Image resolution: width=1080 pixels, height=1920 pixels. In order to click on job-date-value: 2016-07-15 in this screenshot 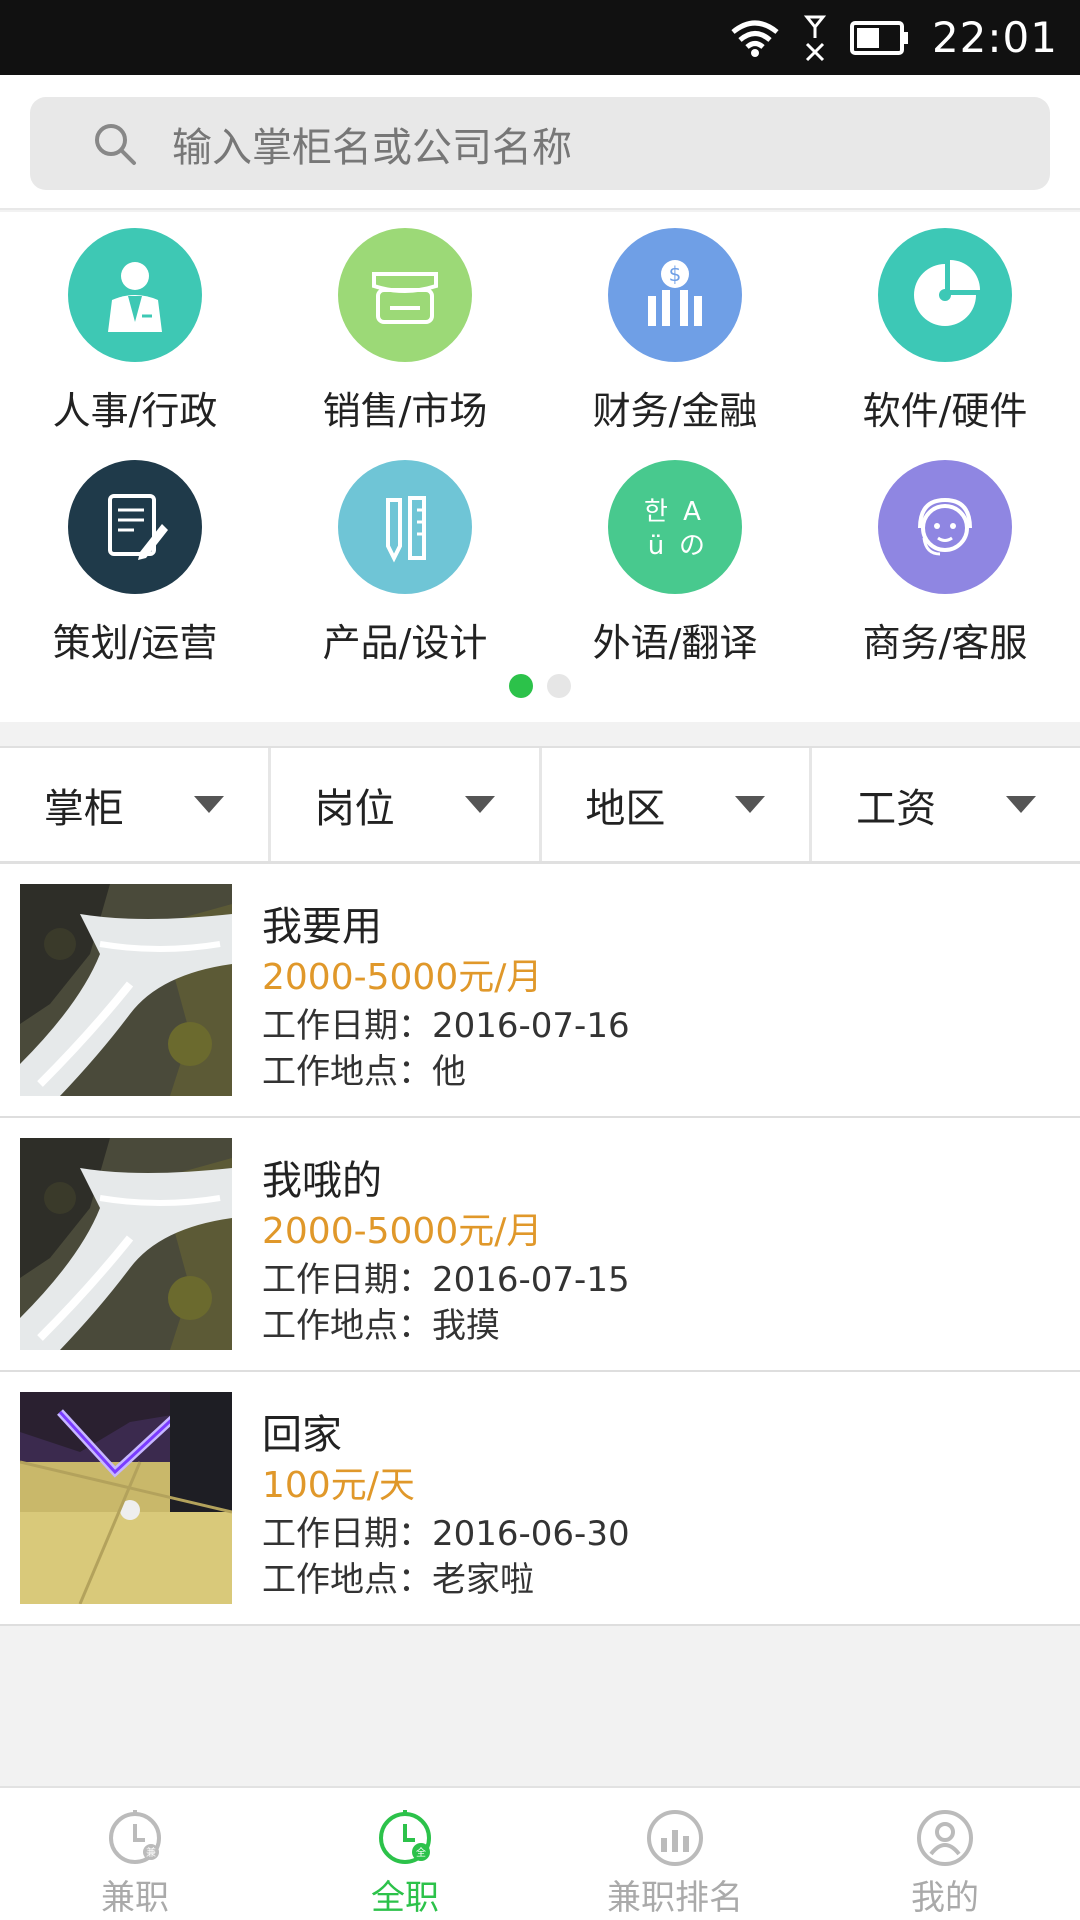, I will do `click(531, 1280)`.